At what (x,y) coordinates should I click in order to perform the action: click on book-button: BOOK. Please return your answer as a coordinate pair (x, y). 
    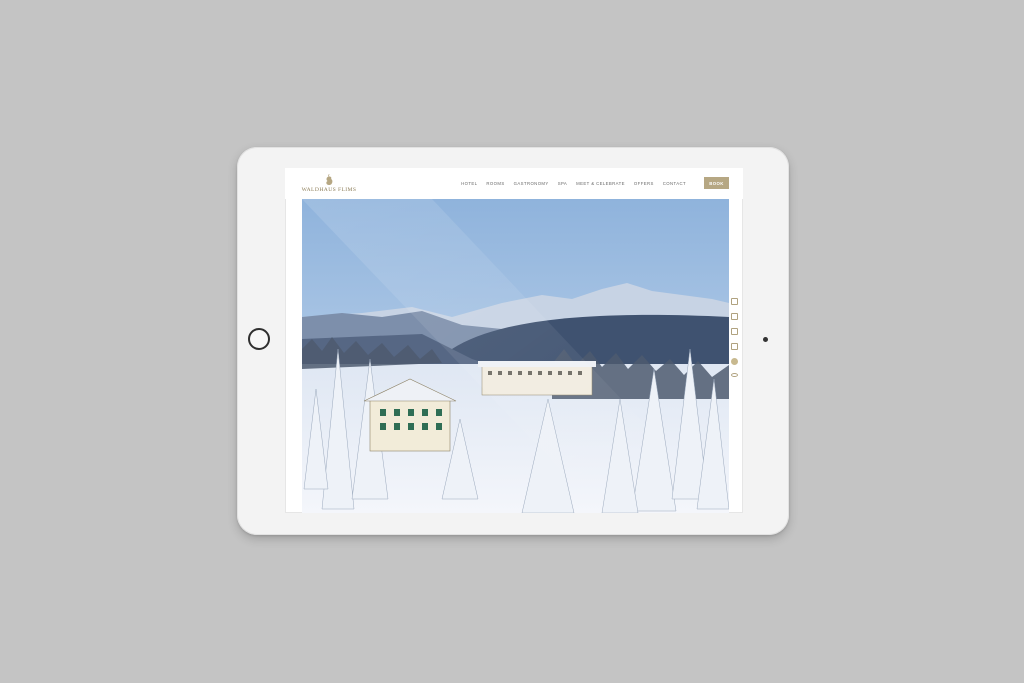
    Looking at the image, I should click on (716, 183).